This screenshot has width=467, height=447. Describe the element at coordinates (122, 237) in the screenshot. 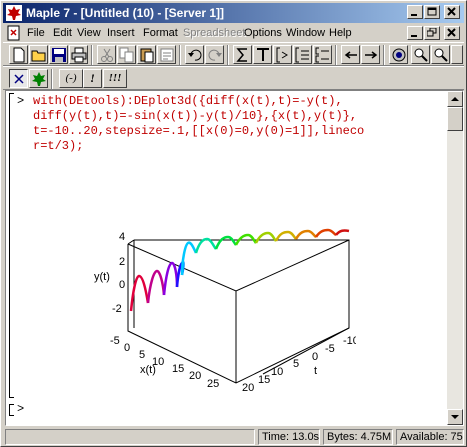

I see `y-tick: 4` at that location.